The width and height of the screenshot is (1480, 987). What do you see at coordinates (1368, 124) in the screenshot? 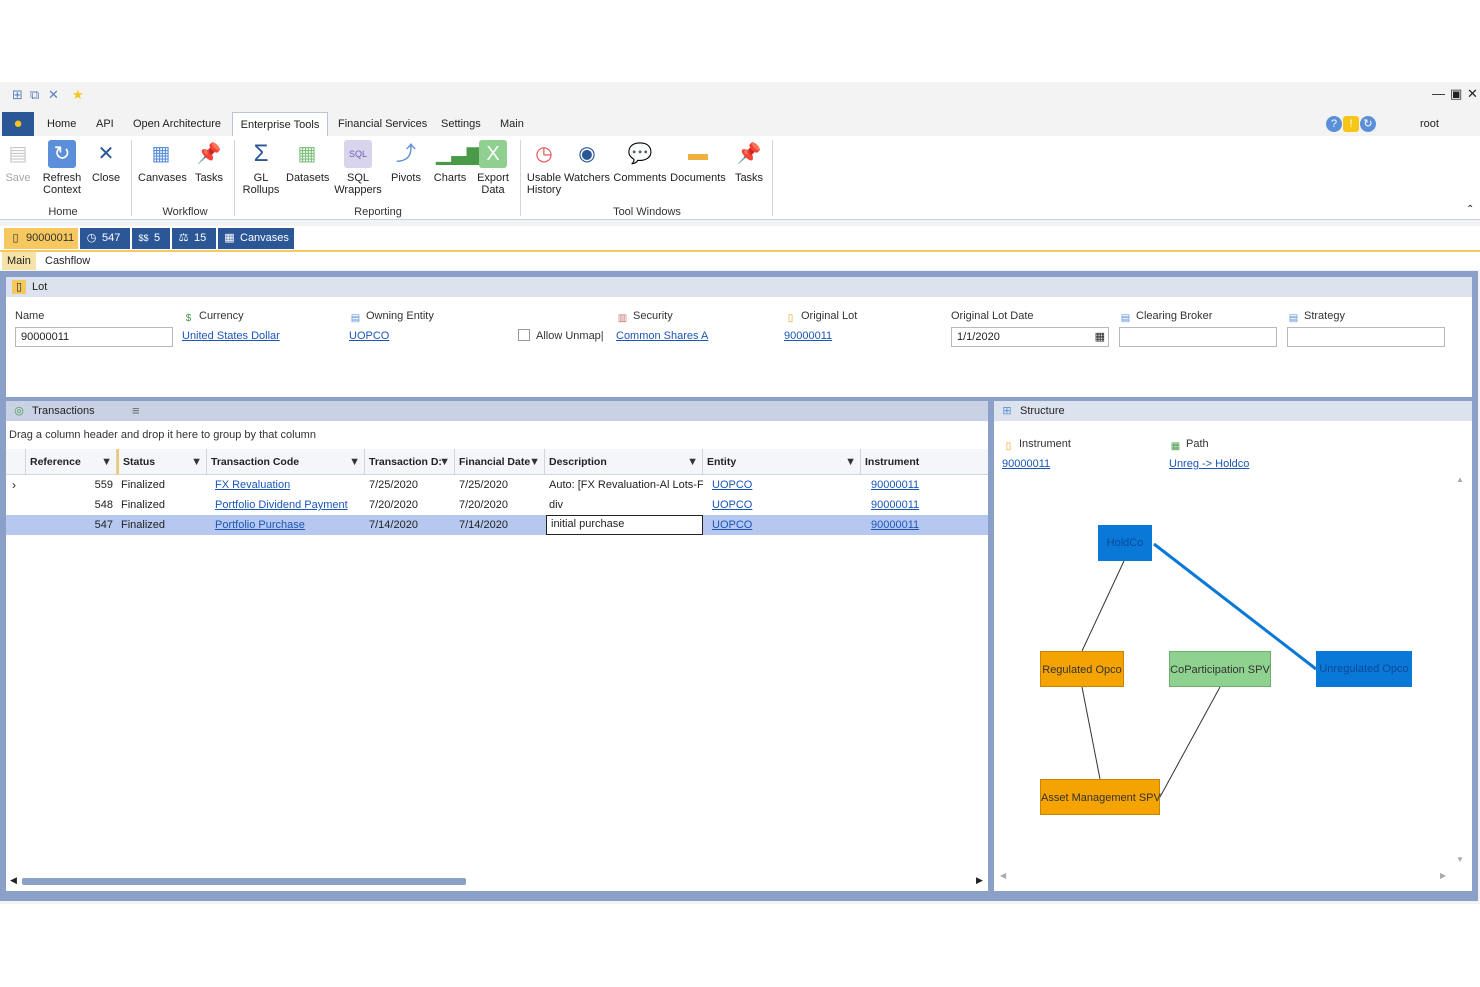
I see `refresh-icon: ↻` at bounding box center [1368, 124].